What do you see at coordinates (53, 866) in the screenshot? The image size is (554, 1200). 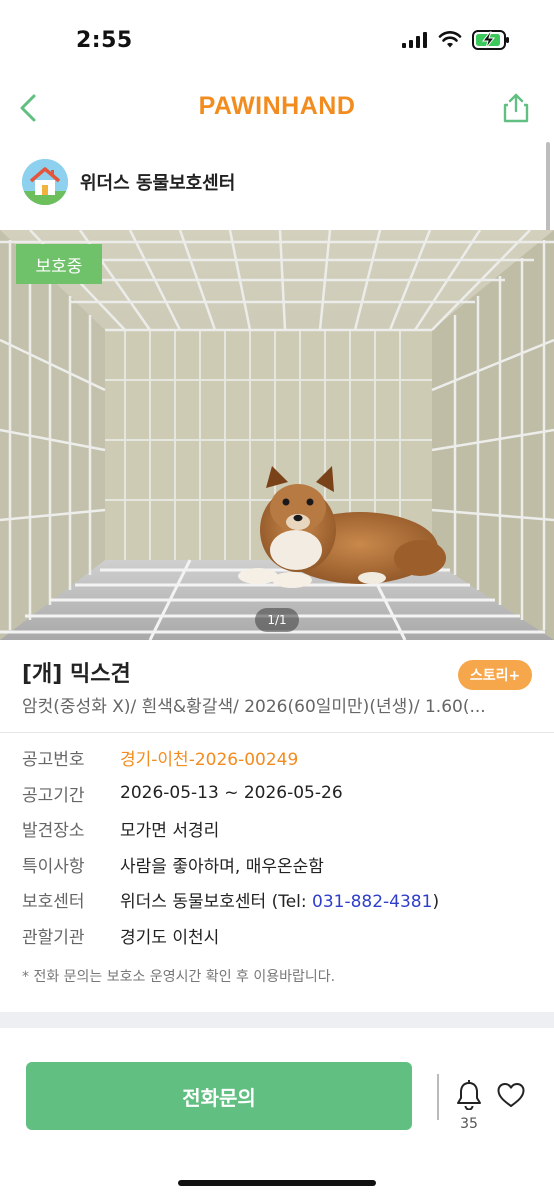 I see `info-label: 특이사항` at bounding box center [53, 866].